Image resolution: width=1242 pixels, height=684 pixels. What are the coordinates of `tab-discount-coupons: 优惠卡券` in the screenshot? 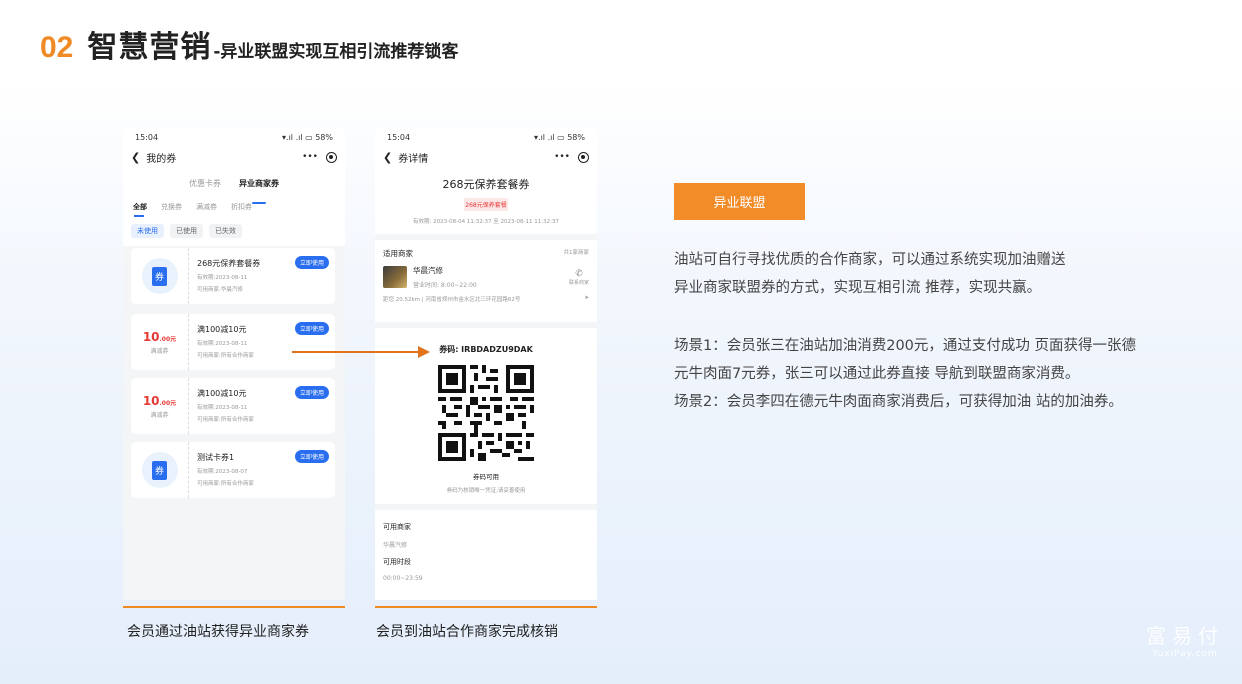 It's located at (205, 188).